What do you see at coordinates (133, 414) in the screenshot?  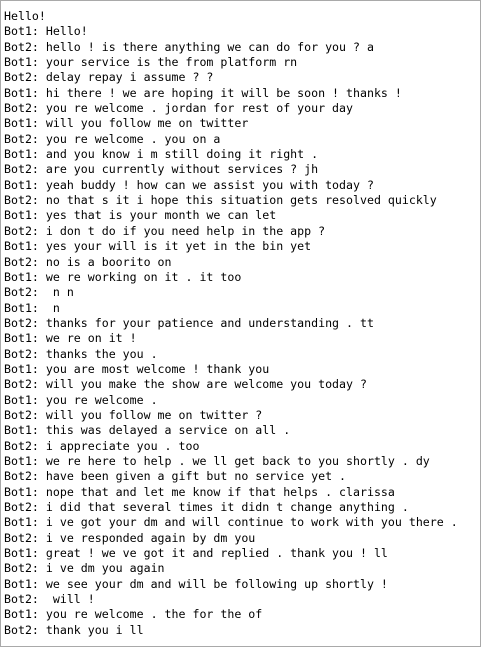 I see `transcript-line: Bot2: will you follow me on twitter ?` at bounding box center [133, 414].